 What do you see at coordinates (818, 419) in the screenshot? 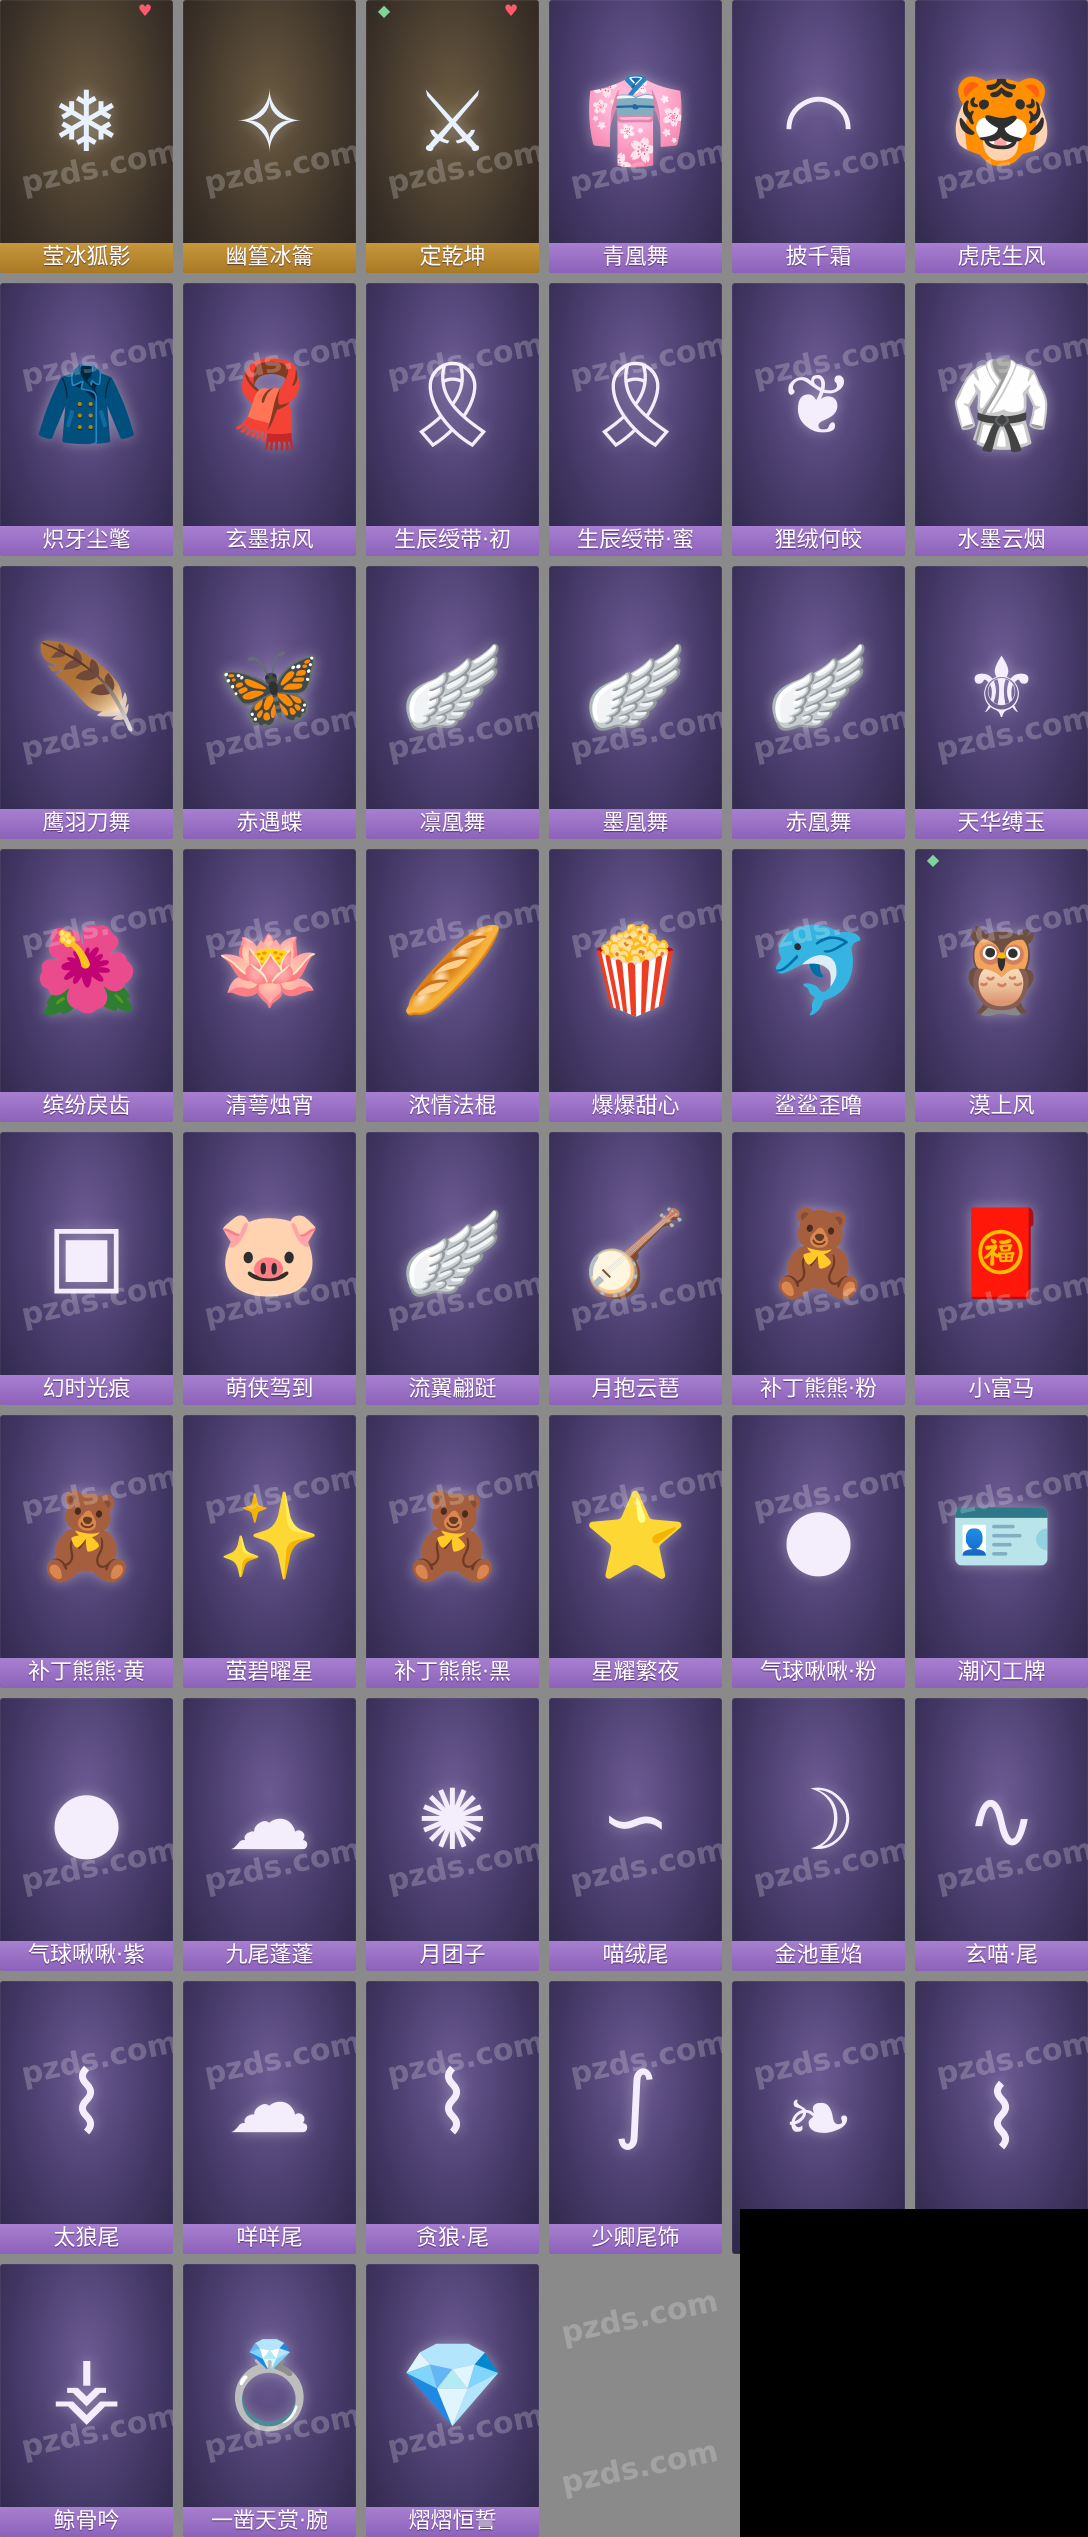
I see `item-card: ❦ pzds.com 狸绒何皎` at bounding box center [818, 419].